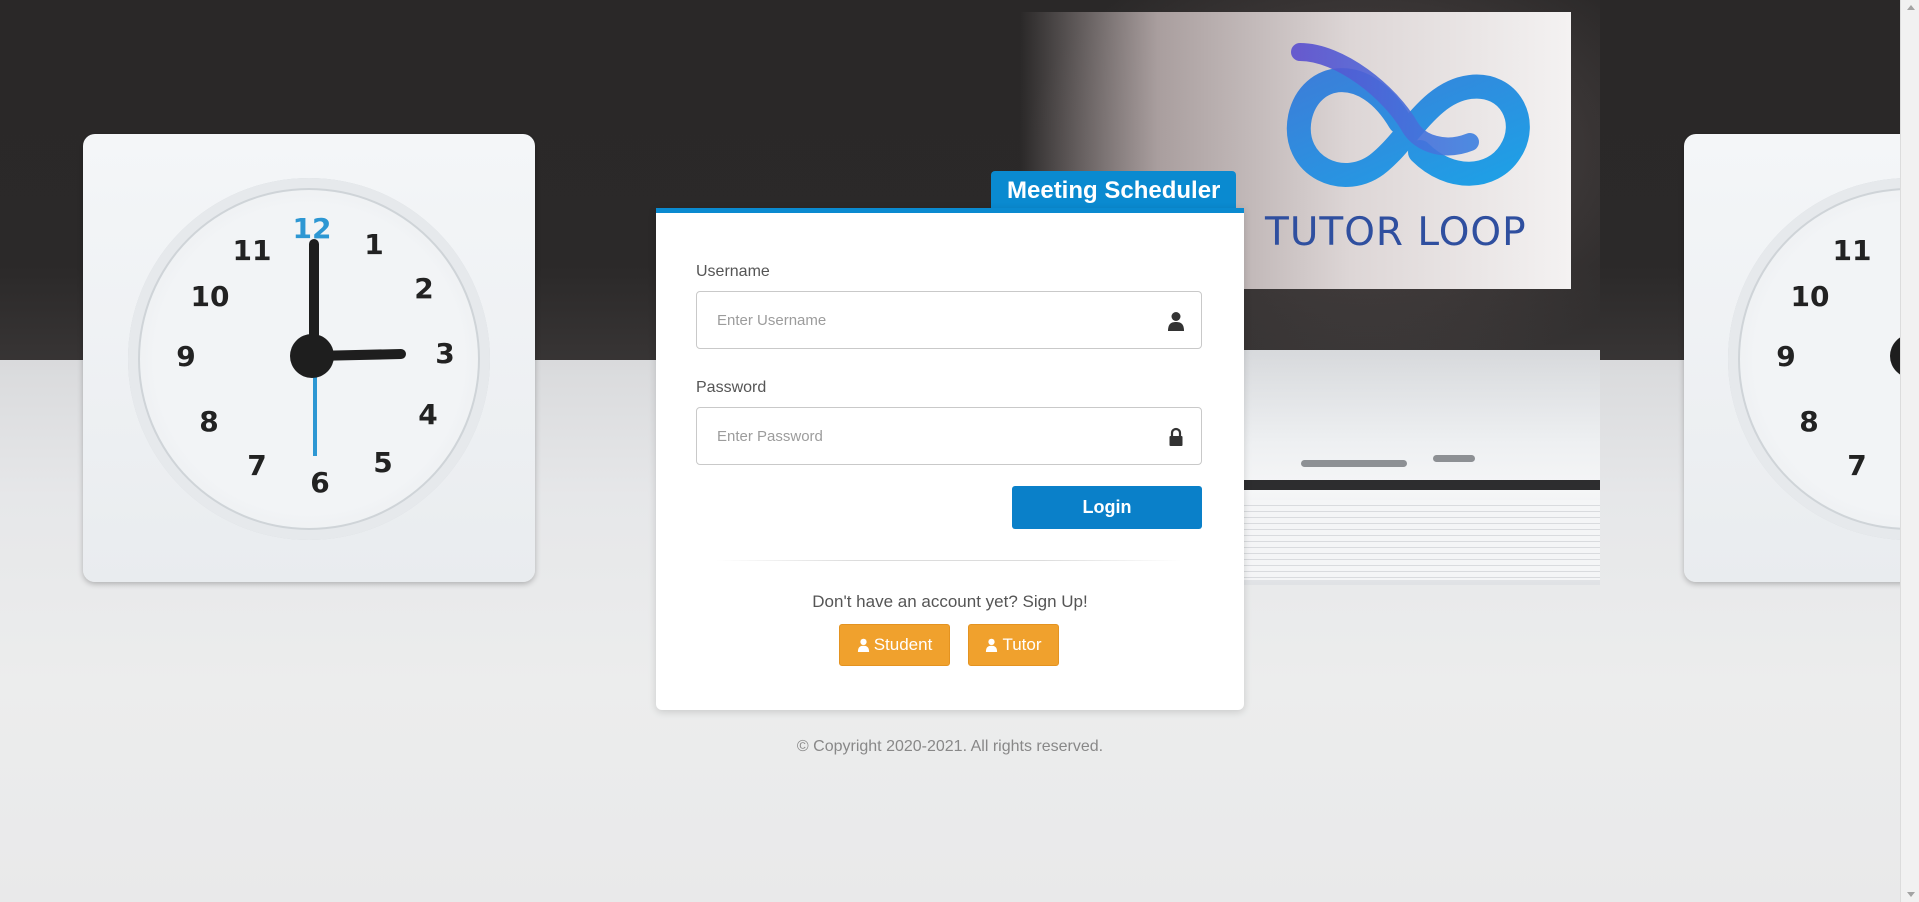  I want to click on scroll-up-arrow-icon, so click(1911, 7).